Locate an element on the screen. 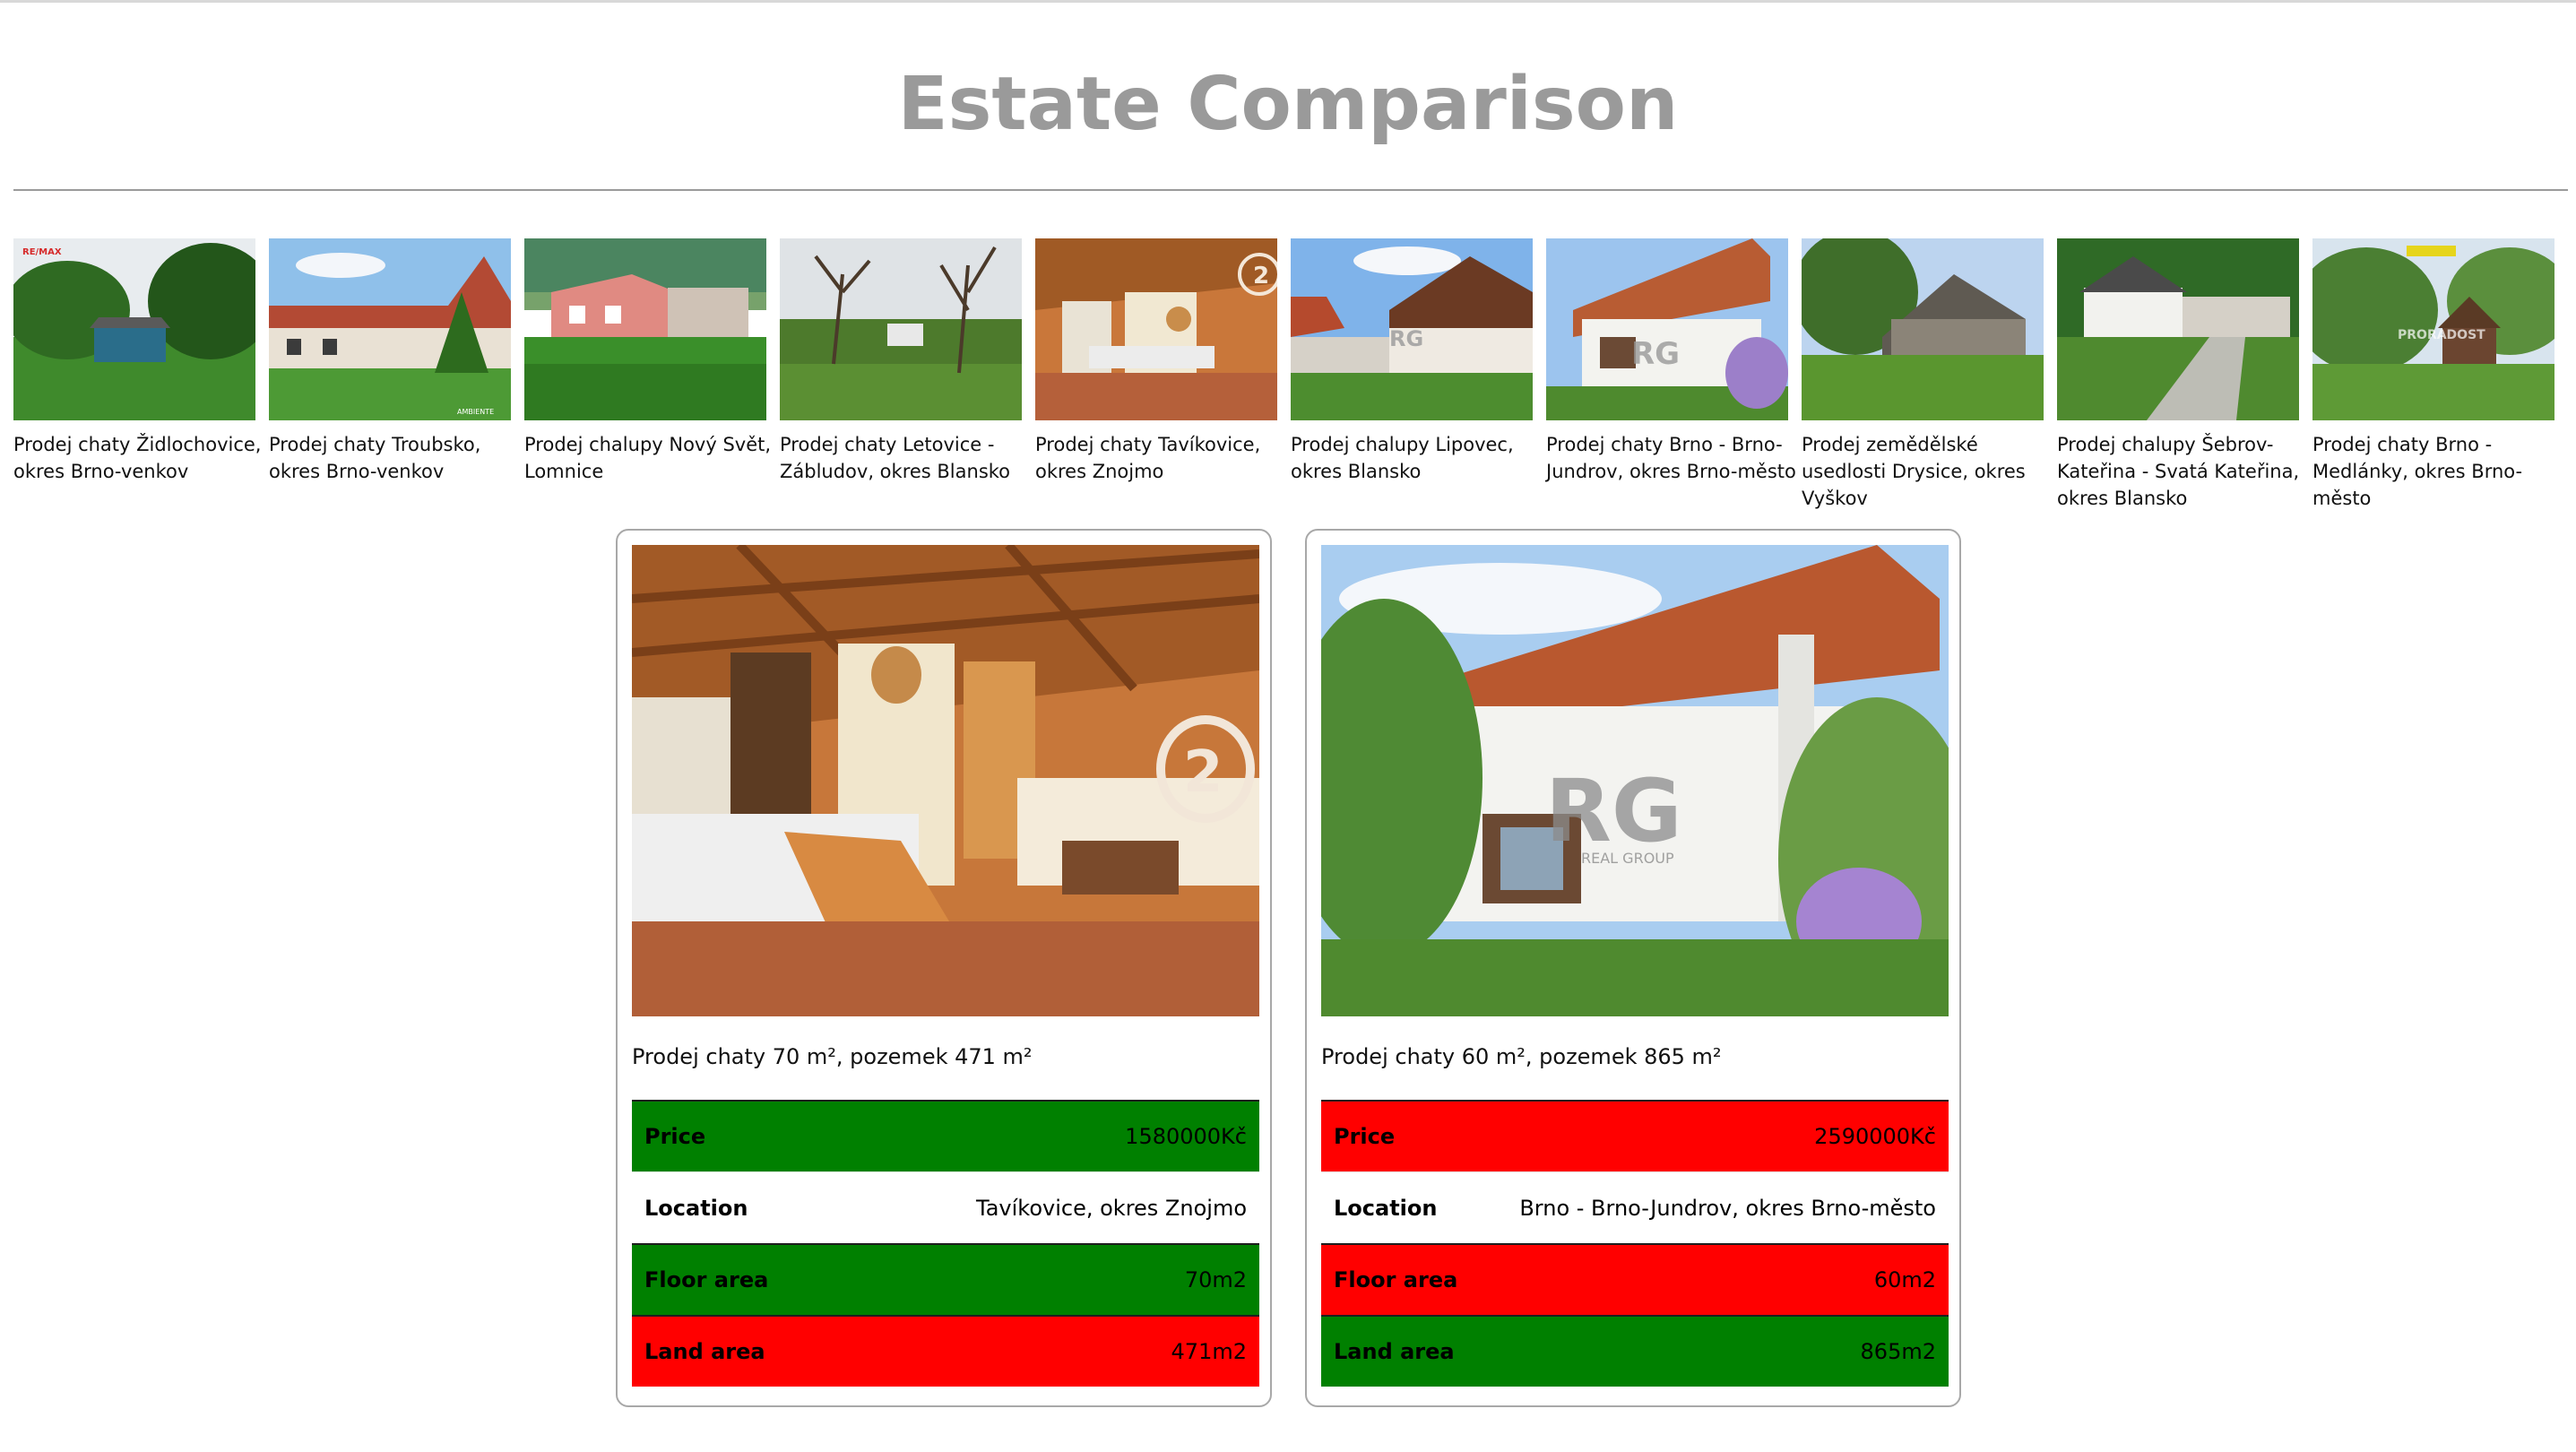 The height and width of the screenshot is (1452, 2576). card-title: Prodej chaty 60 m², pozemek 865 m² is located at coordinates (1521, 1056).